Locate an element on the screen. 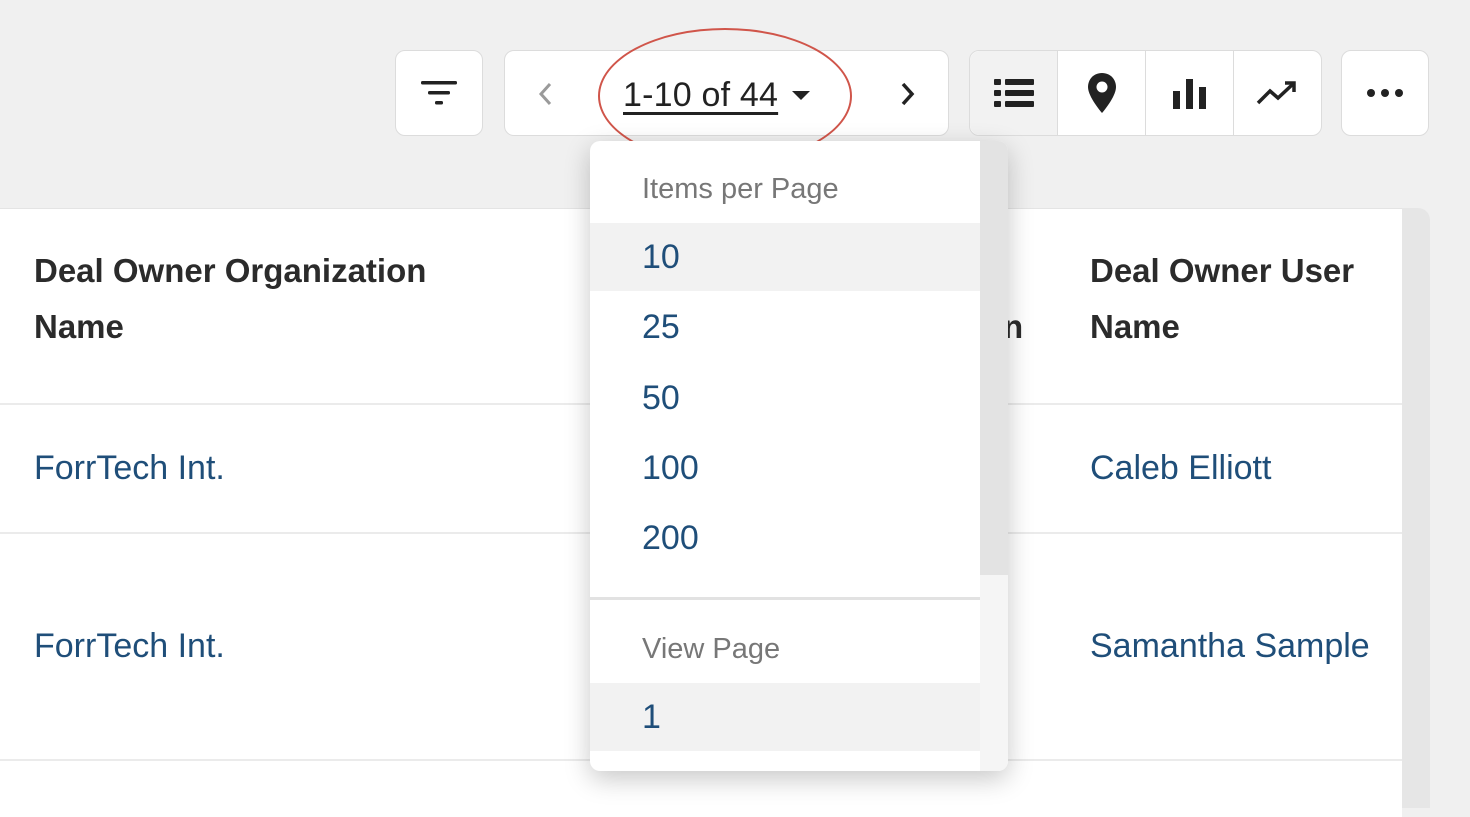 The width and height of the screenshot is (1470, 817). page-range-selector: 1-10 of 44 is located at coordinates (717, 95).